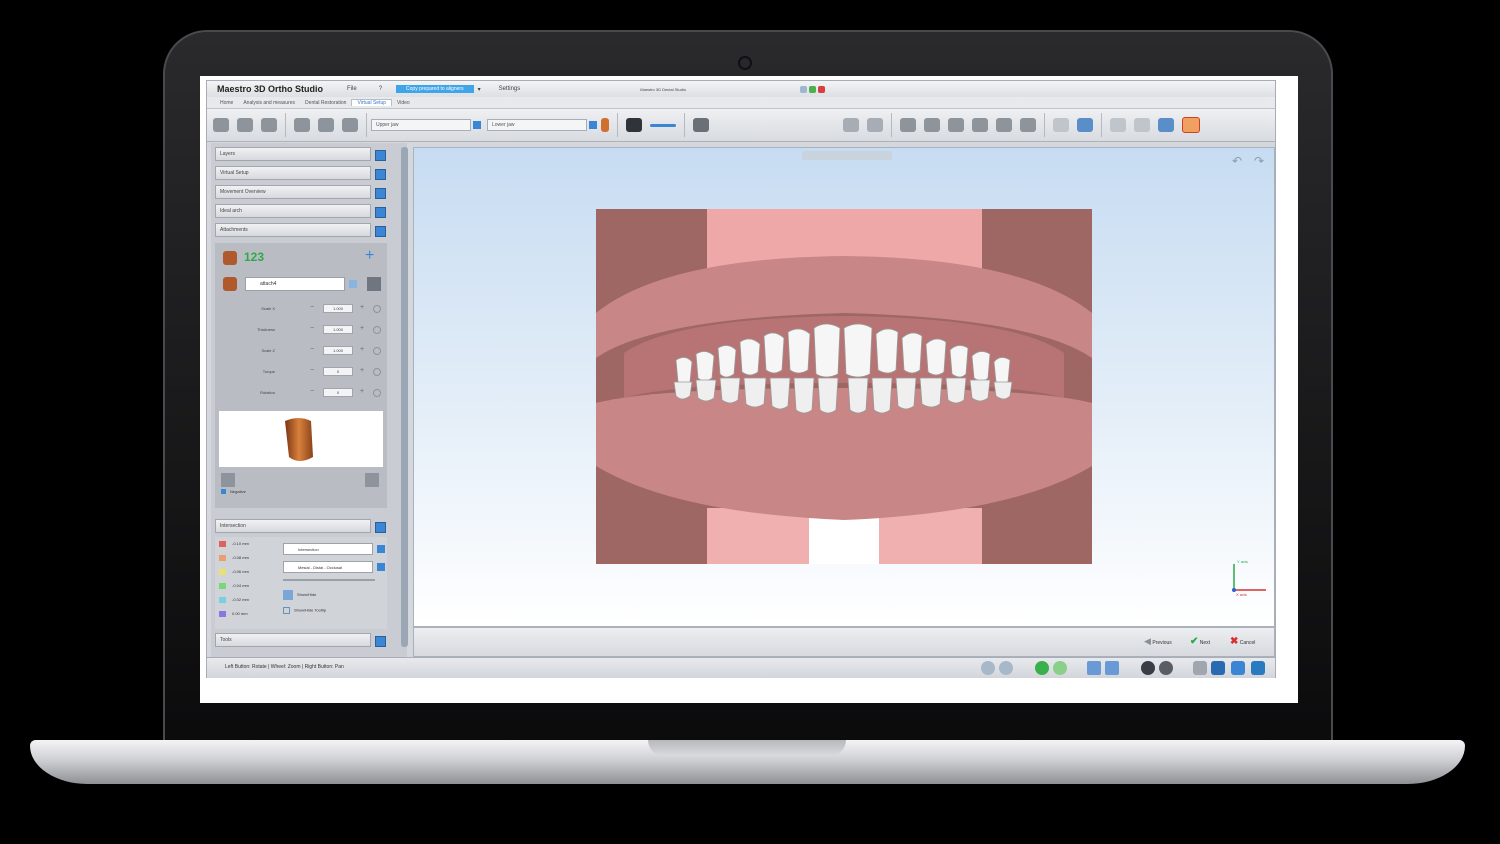 This screenshot has height=844, width=1500. What do you see at coordinates (1166, 668) in the screenshot?
I see `sphere-icon` at bounding box center [1166, 668].